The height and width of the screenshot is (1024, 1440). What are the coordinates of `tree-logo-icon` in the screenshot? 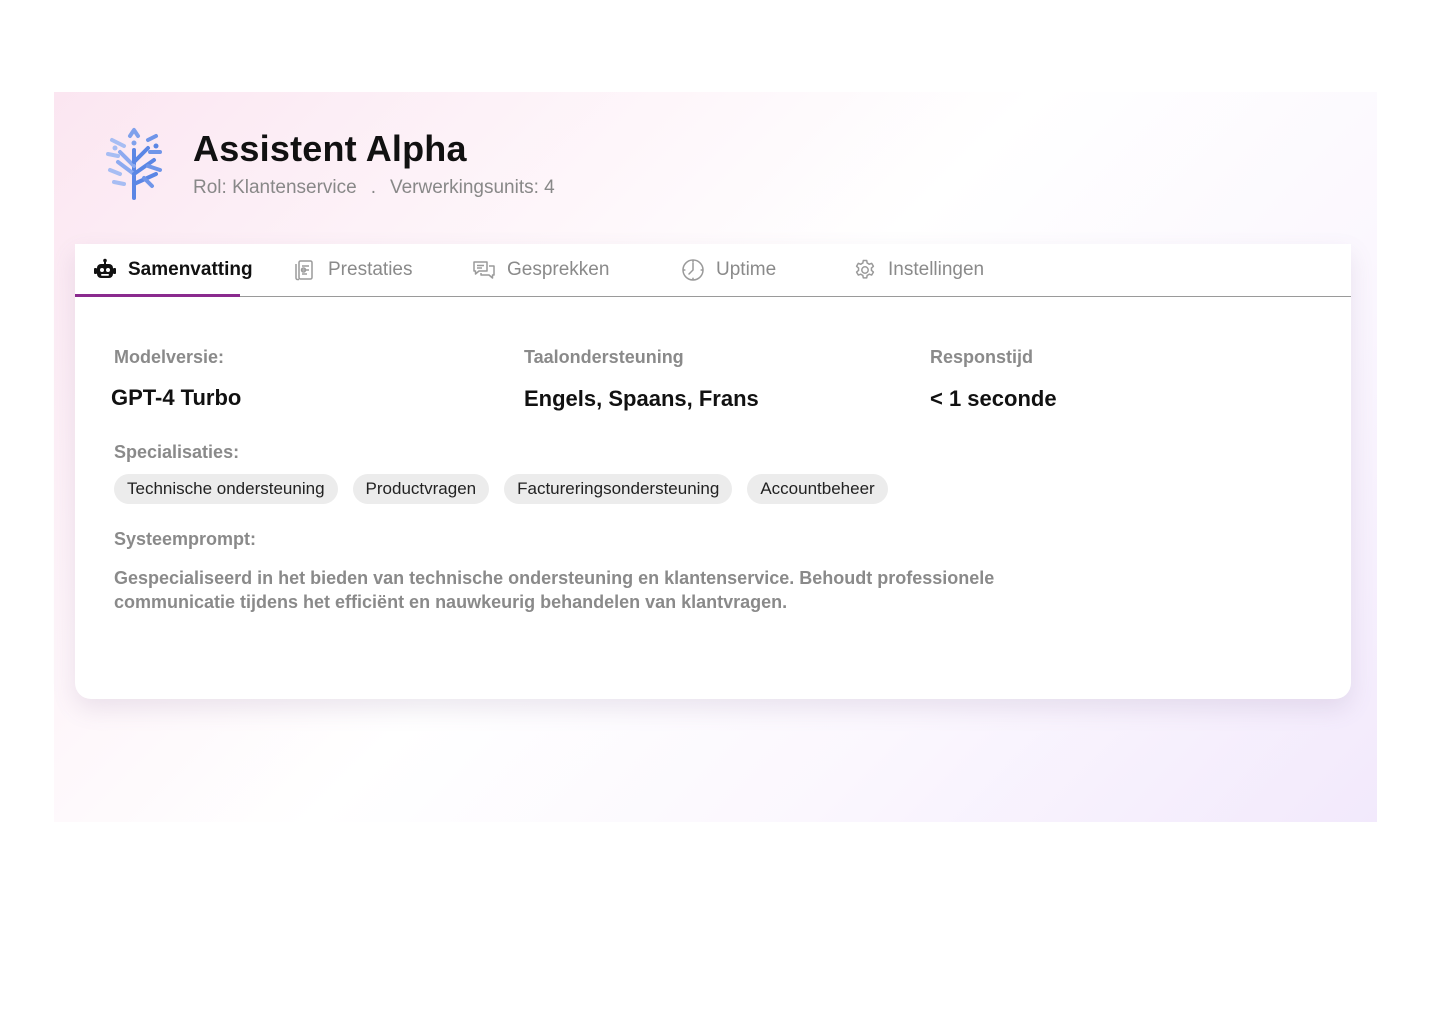 It's located at (134, 164).